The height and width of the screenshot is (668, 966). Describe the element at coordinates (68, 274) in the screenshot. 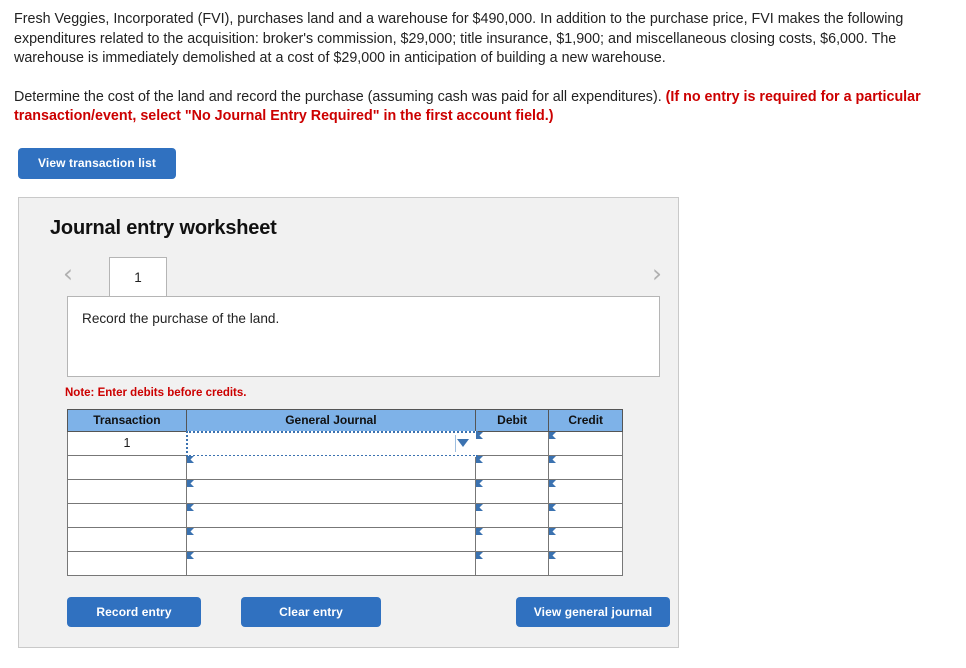

I see `chevron-left-icon: ‹` at that location.